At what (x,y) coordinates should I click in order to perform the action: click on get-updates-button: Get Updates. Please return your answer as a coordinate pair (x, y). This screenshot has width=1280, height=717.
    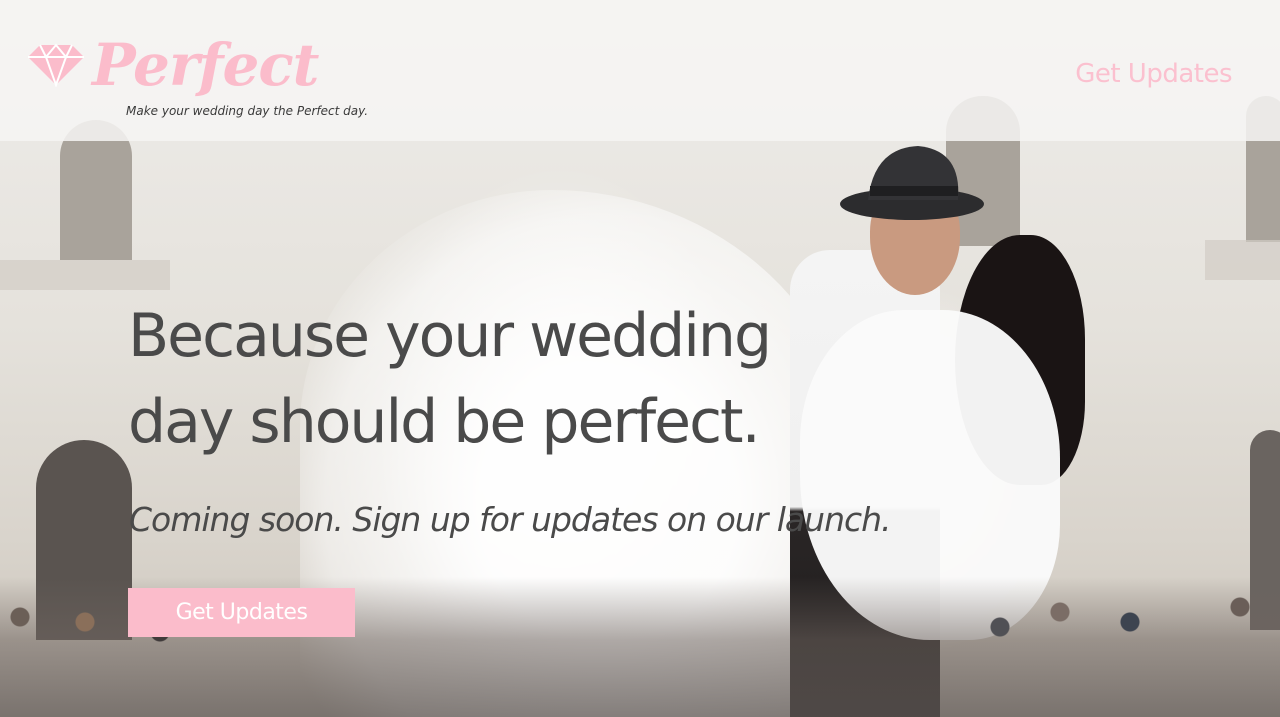
    Looking at the image, I should click on (241, 612).